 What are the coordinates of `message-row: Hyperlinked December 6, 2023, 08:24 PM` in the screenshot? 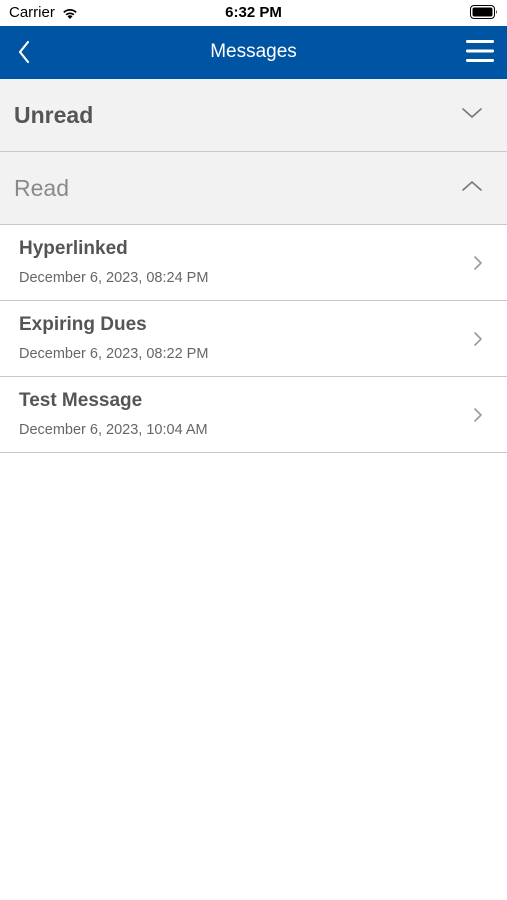 It's located at (253, 263).